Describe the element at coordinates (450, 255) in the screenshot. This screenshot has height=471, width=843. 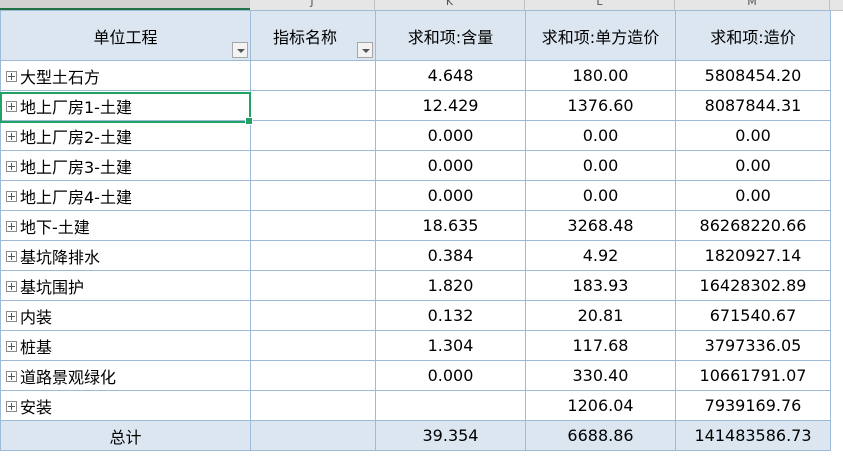
I see `content-cell: 0.384` at that location.